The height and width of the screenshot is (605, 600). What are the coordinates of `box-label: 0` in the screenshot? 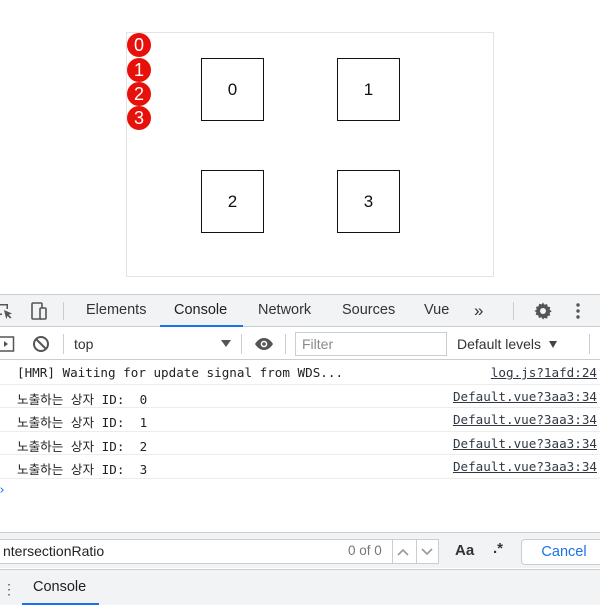 It's located at (232, 89).